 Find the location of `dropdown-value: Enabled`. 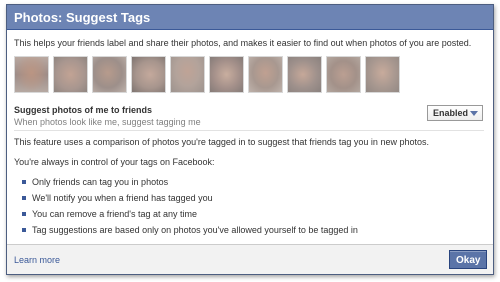

dropdown-value: Enabled is located at coordinates (451, 113).